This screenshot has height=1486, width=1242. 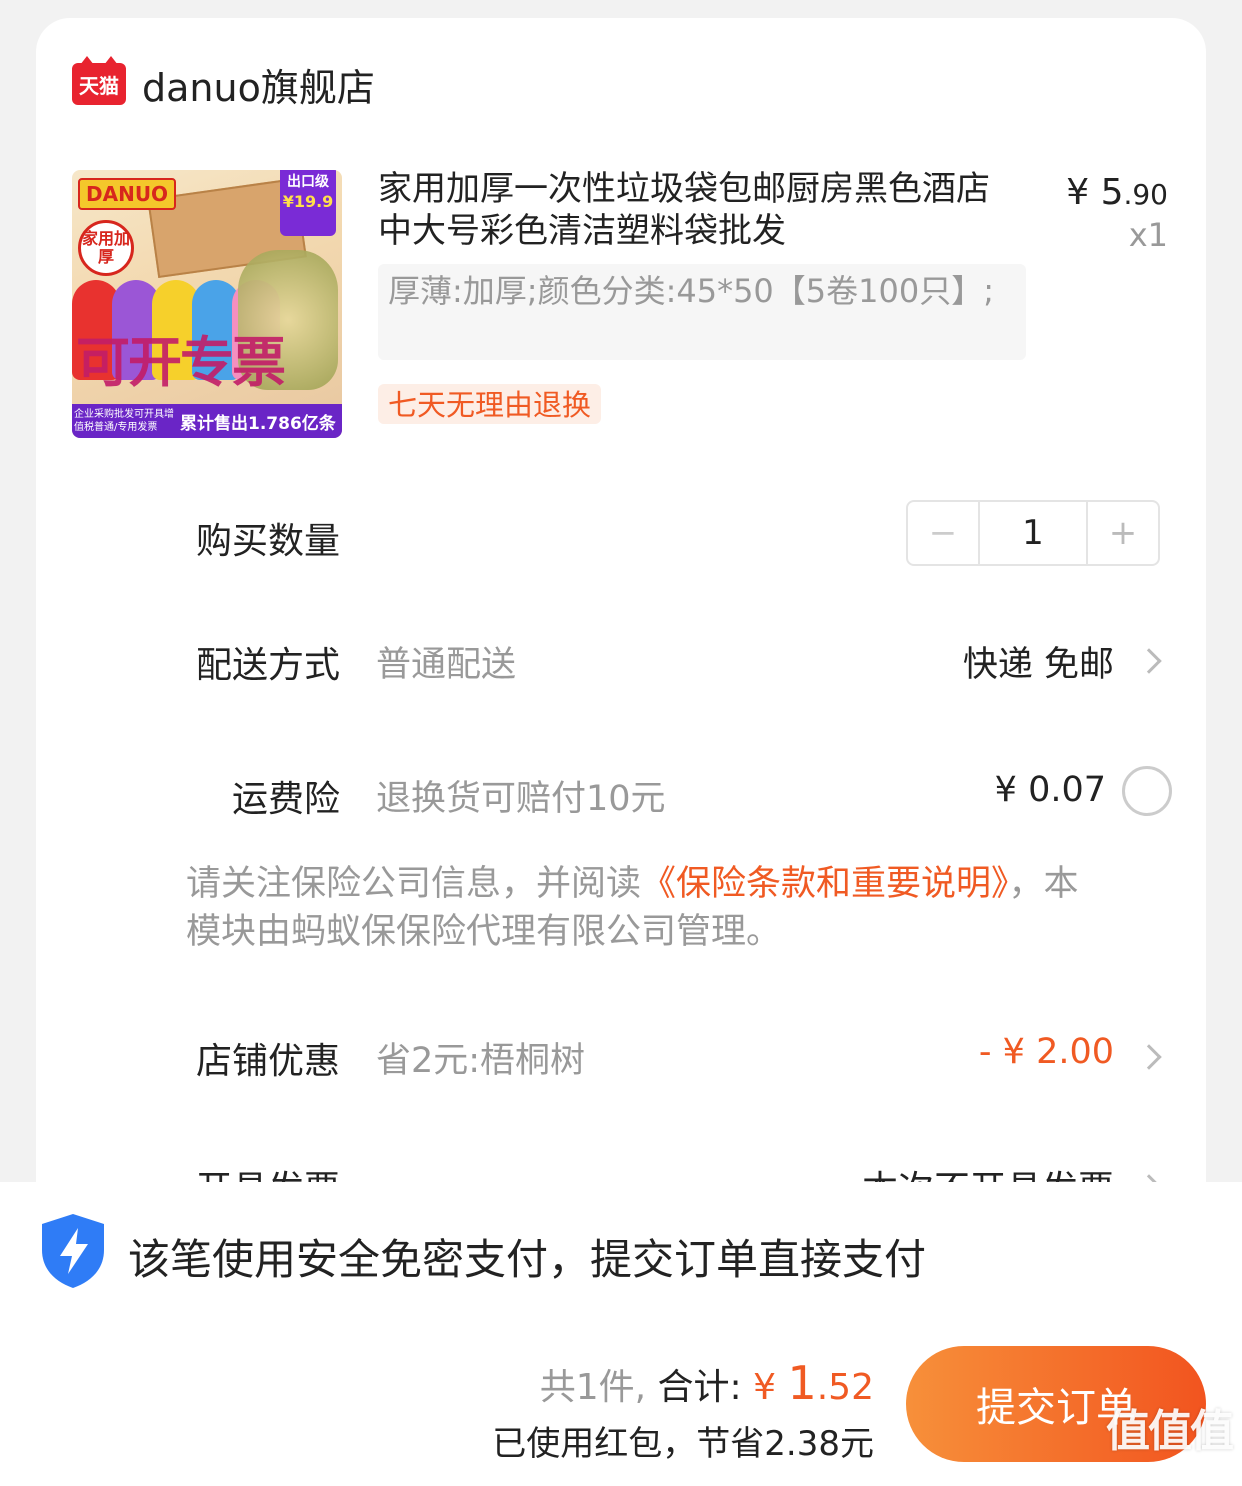 I want to click on product-image-footer: 企业采购批发可开具增值税普通/专用发票 累计售出1.786亿条, so click(x=207, y=421).